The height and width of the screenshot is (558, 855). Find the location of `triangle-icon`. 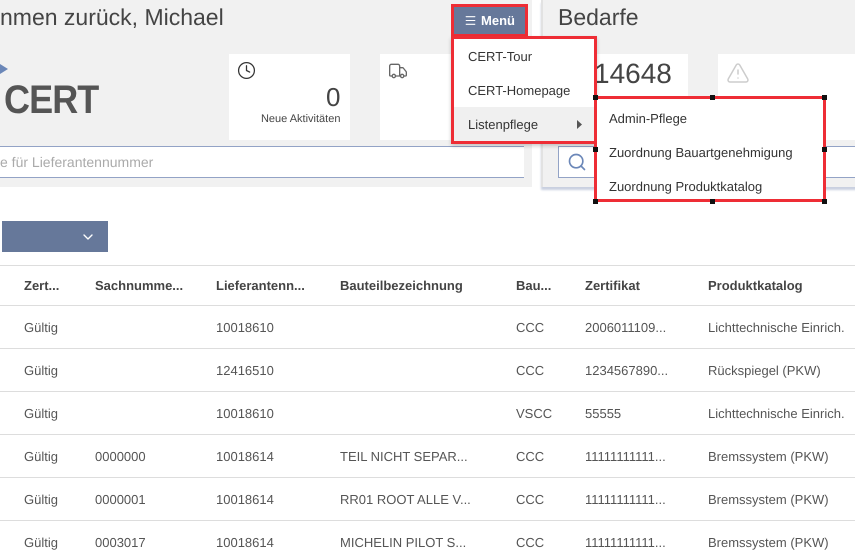

triangle-icon is located at coordinates (4, 69).